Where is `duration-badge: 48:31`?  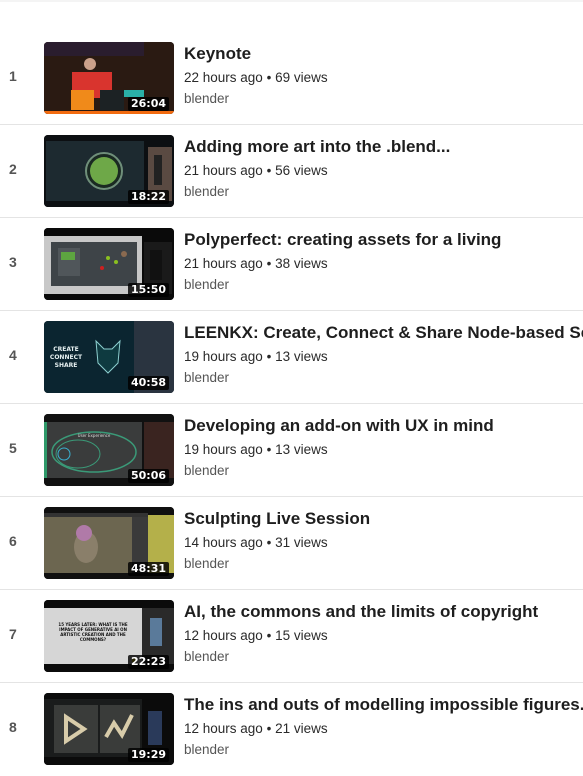
duration-badge: 48:31 is located at coordinates (148, 569).